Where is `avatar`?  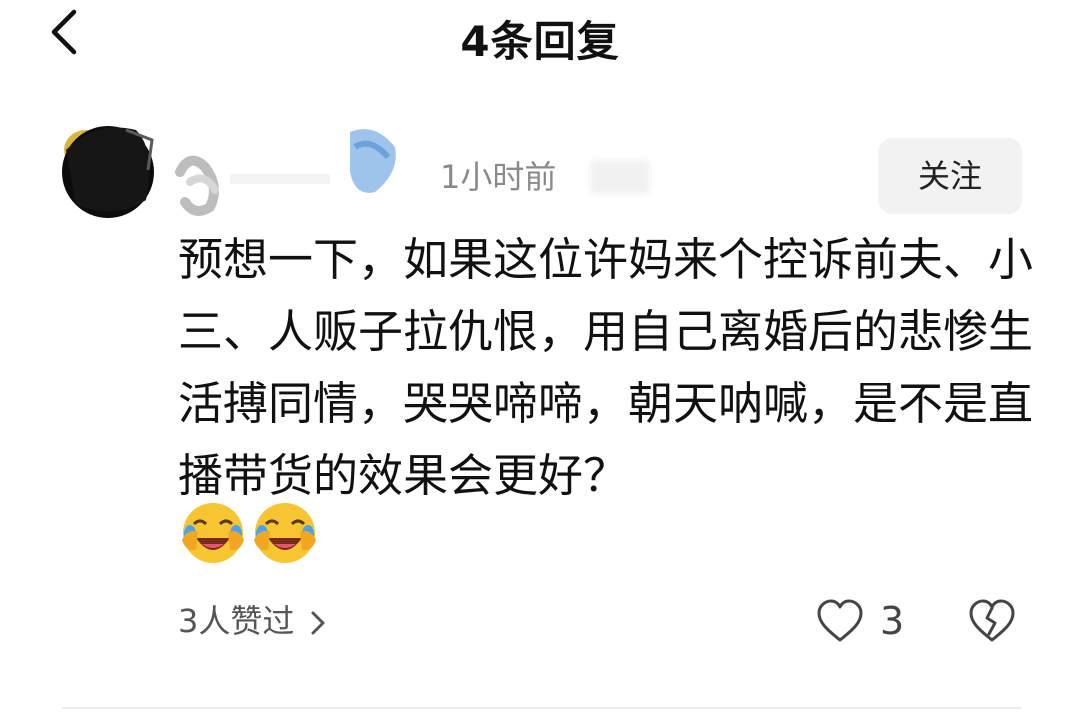
avatar is located at coordinates (109, 167).